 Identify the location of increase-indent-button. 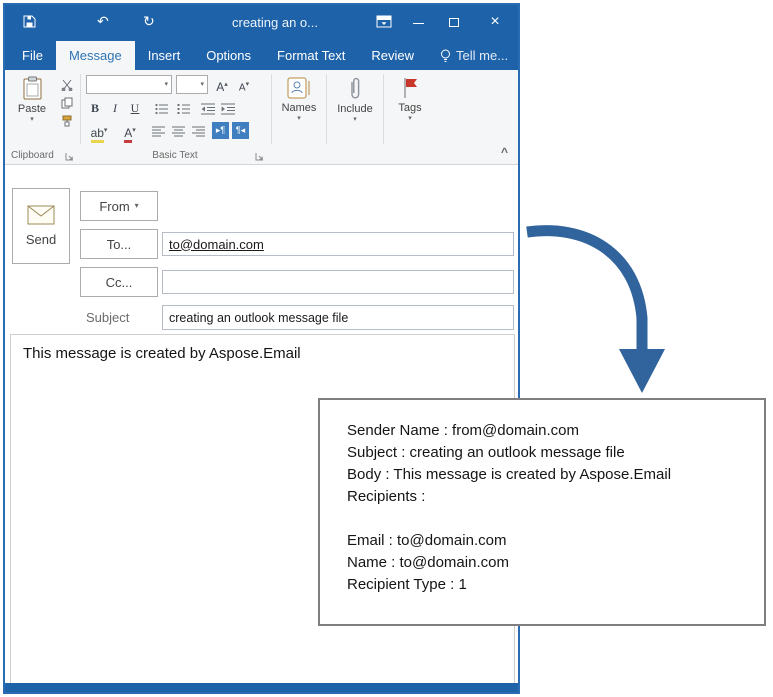
(228, 108).